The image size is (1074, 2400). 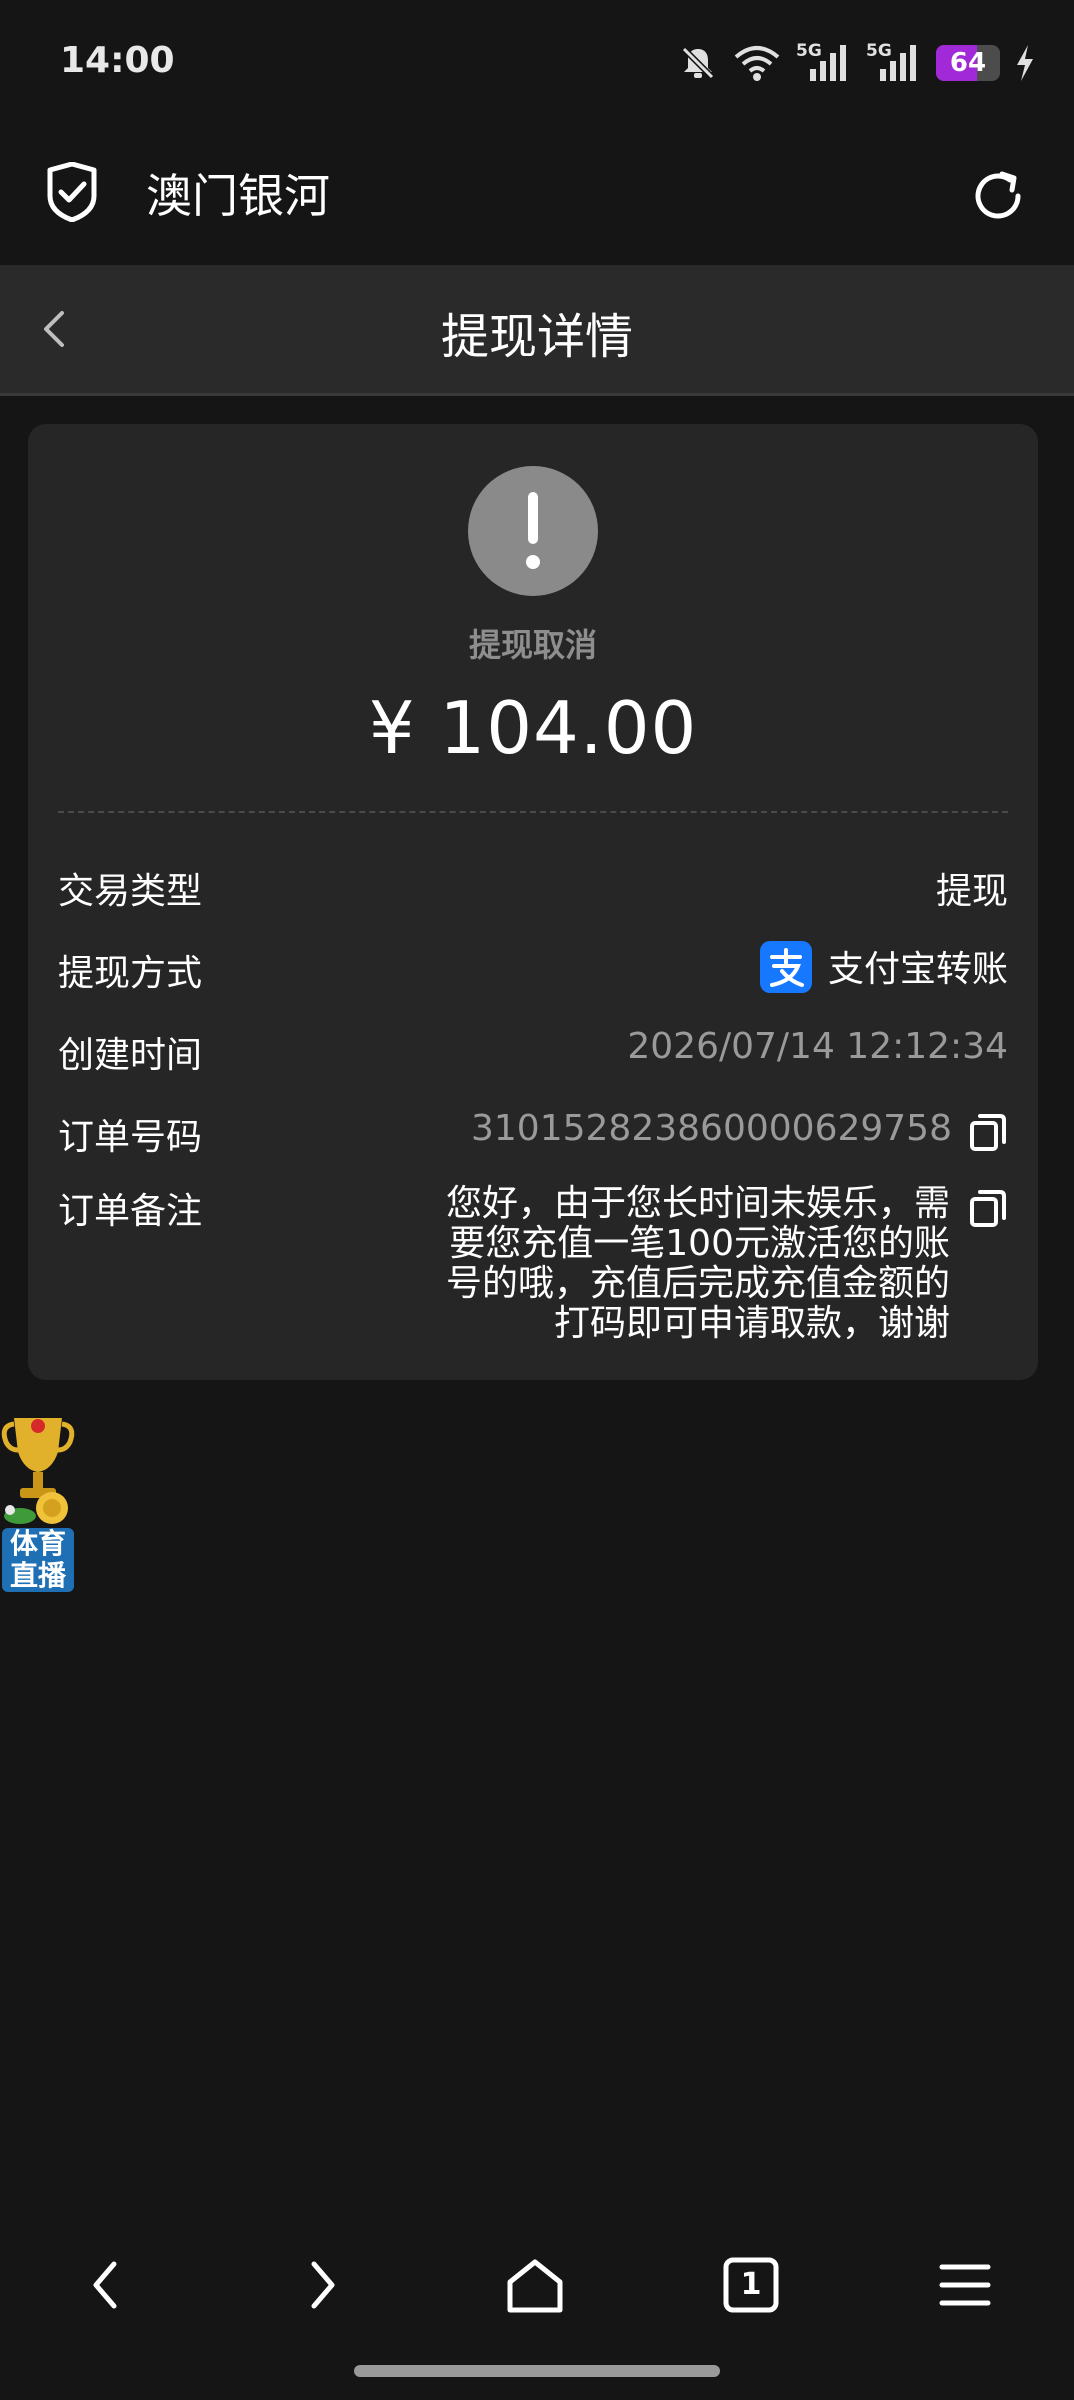 I want to click on page-title: 提现详情, so click(x=536, y=337).